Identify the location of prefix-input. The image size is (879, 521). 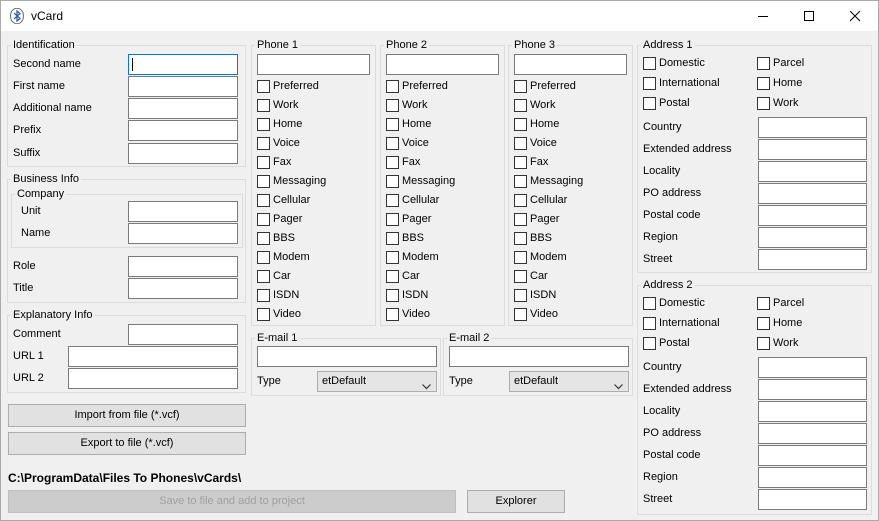
(183, 130).